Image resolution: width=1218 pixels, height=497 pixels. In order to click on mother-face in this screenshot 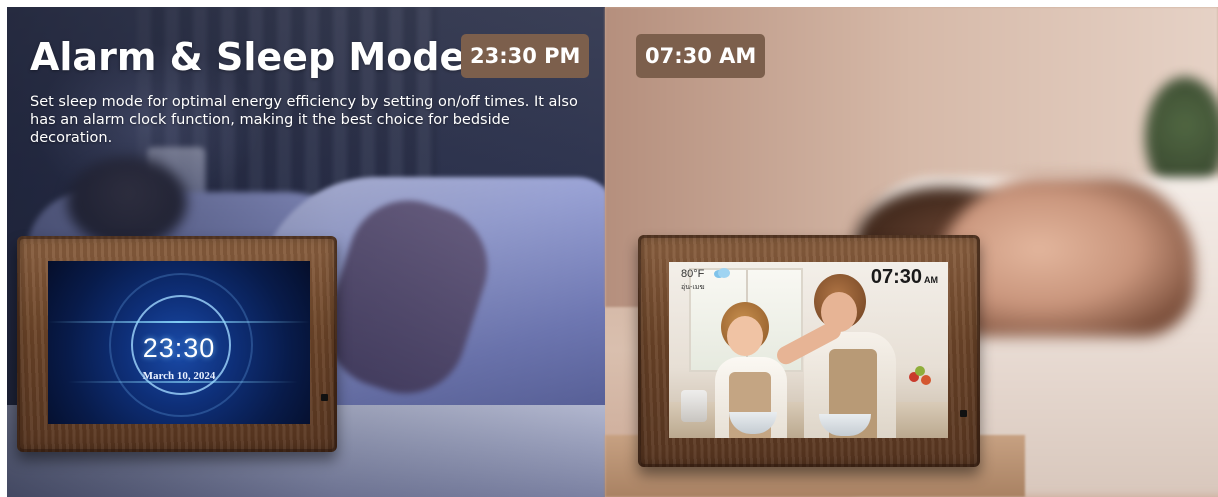, I will do `click(839, 312)`.